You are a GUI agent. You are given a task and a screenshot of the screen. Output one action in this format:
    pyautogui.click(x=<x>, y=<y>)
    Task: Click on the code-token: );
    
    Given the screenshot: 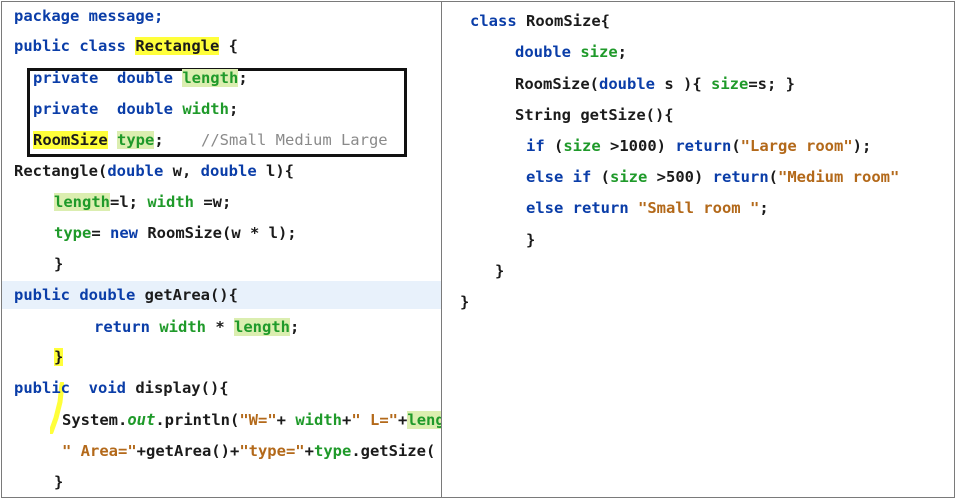 What is the action you would take?
    pyautogui.click(x=862, y=146)
    